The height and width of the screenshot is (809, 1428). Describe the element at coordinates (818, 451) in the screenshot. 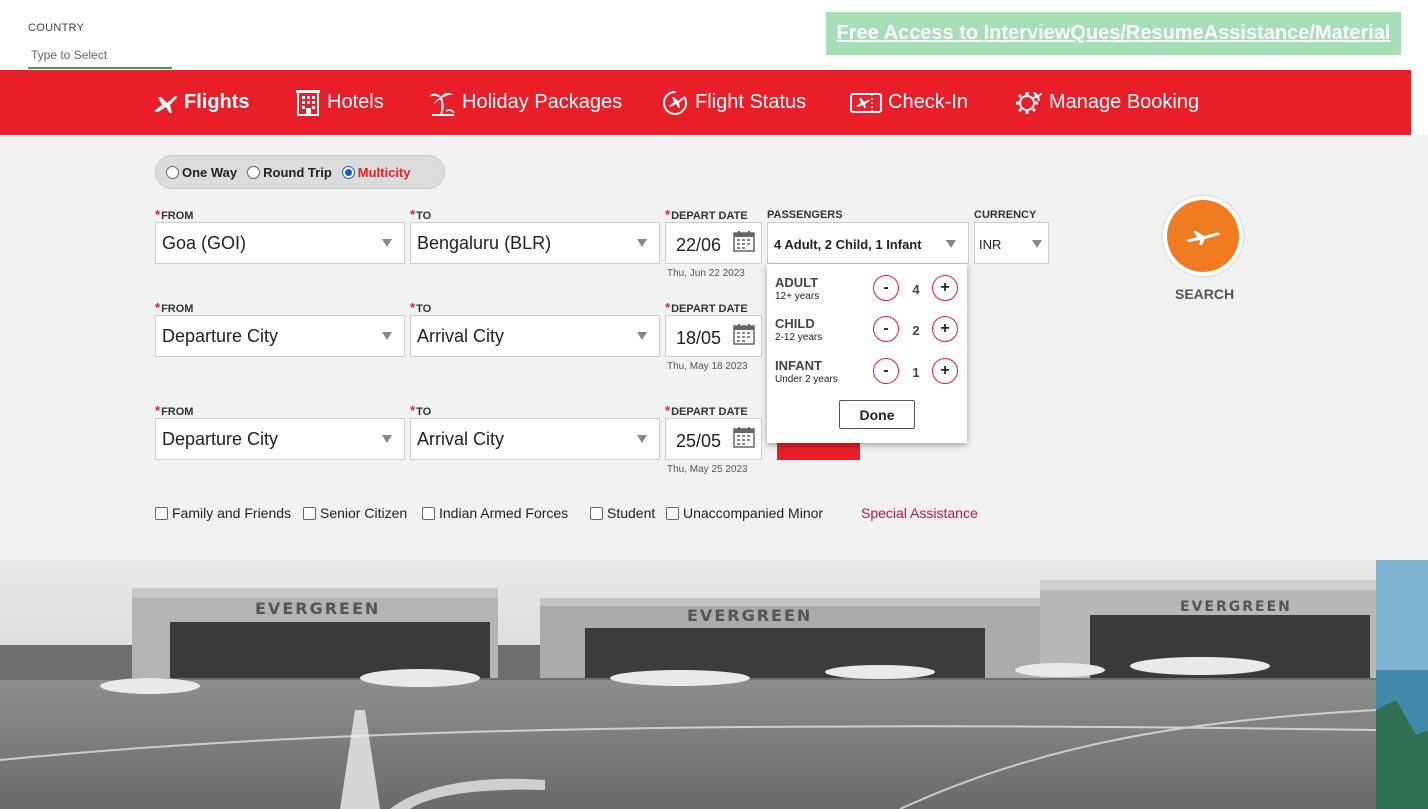

I see `add-city-button` at that location.